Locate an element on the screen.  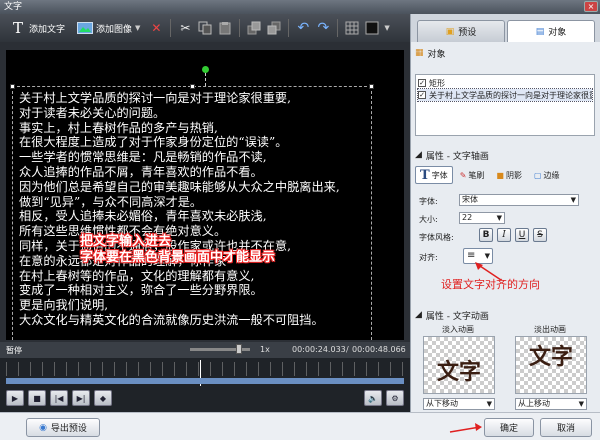
timeline-track is located at coordinates (205, 381).